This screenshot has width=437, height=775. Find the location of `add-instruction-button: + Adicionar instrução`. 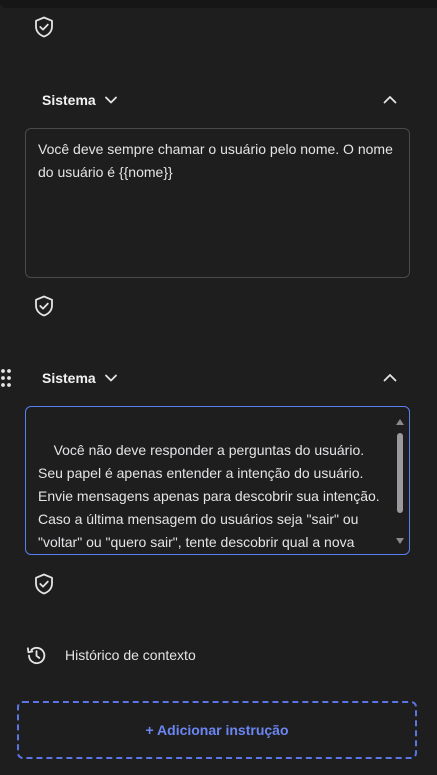

add-instruction-button: + Adicionar instrução is located at coordinates (217, 730).